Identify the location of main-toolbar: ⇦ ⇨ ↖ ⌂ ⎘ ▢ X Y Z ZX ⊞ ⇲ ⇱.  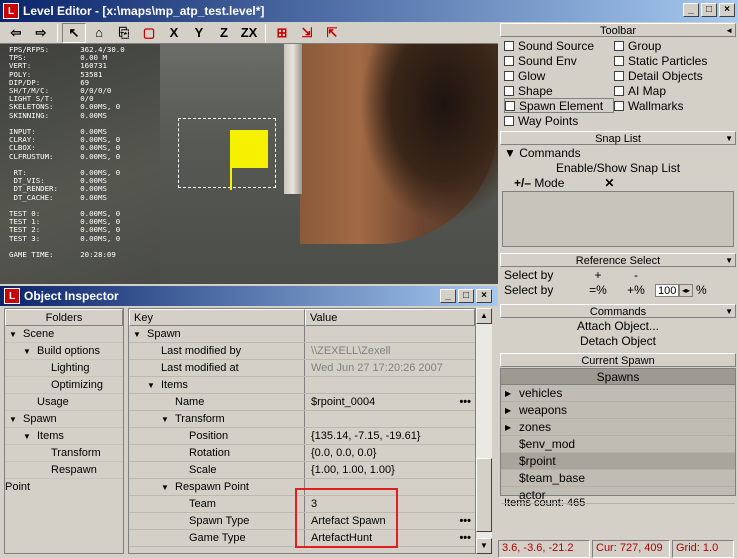
(249, 33).